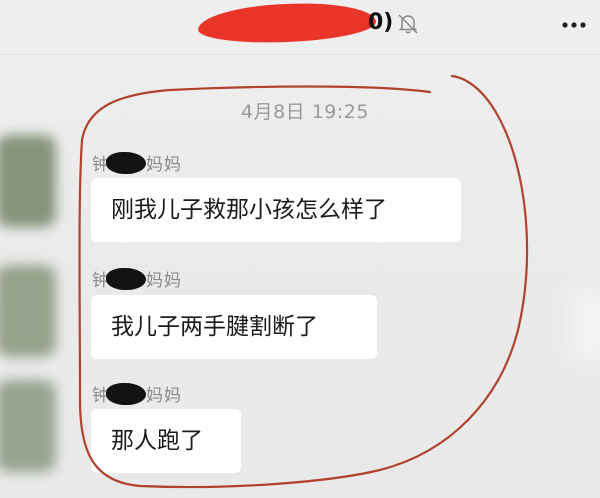  Describe the element at coordinates (381, 22) in the screenshot. I see `chat-title-suffix: 0)` at that location.